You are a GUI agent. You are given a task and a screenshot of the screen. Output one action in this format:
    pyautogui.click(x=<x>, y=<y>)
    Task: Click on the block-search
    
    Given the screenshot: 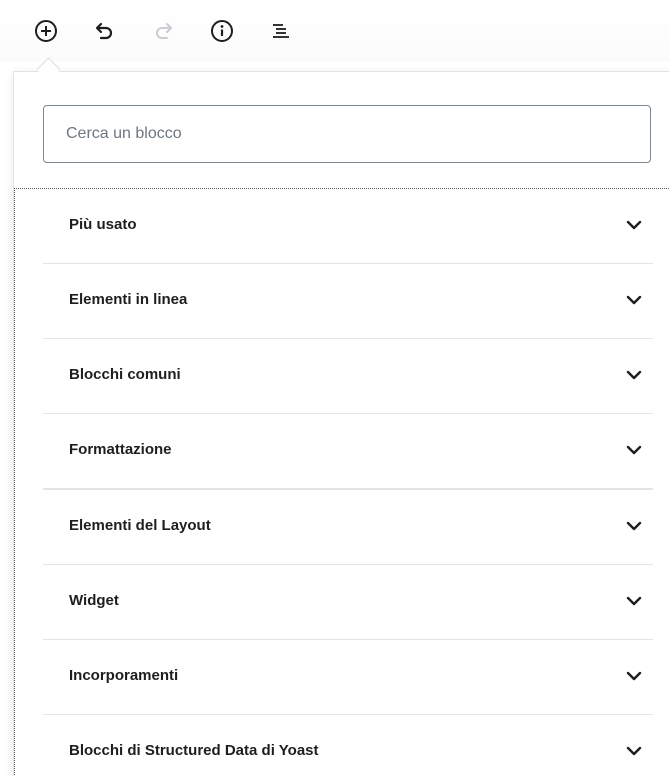 What is the action you would take?
    pyautogui.click(x=347, y=134)
    